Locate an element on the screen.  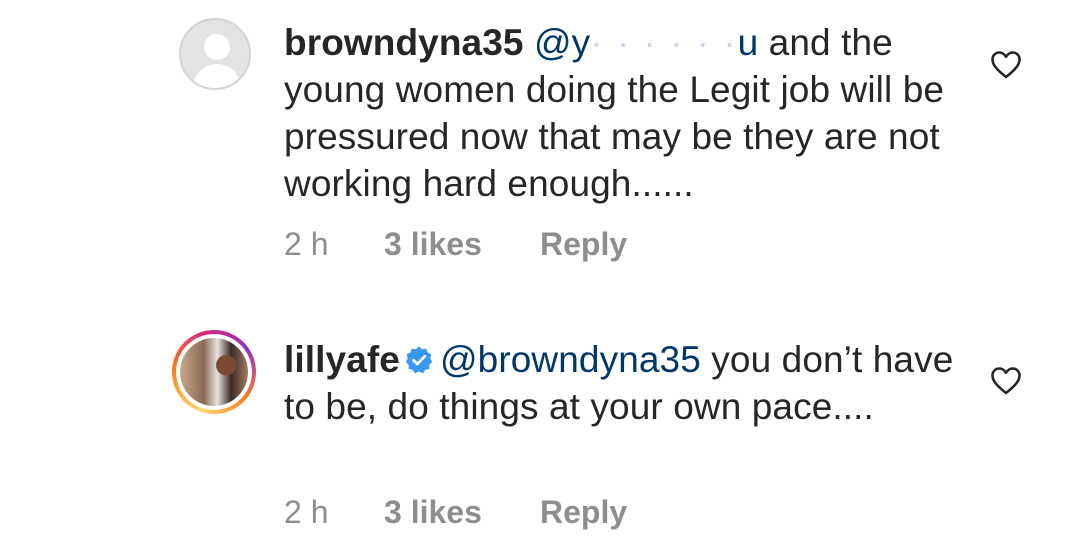
comment-username: lillyafe is located at coordinates (342, 359).